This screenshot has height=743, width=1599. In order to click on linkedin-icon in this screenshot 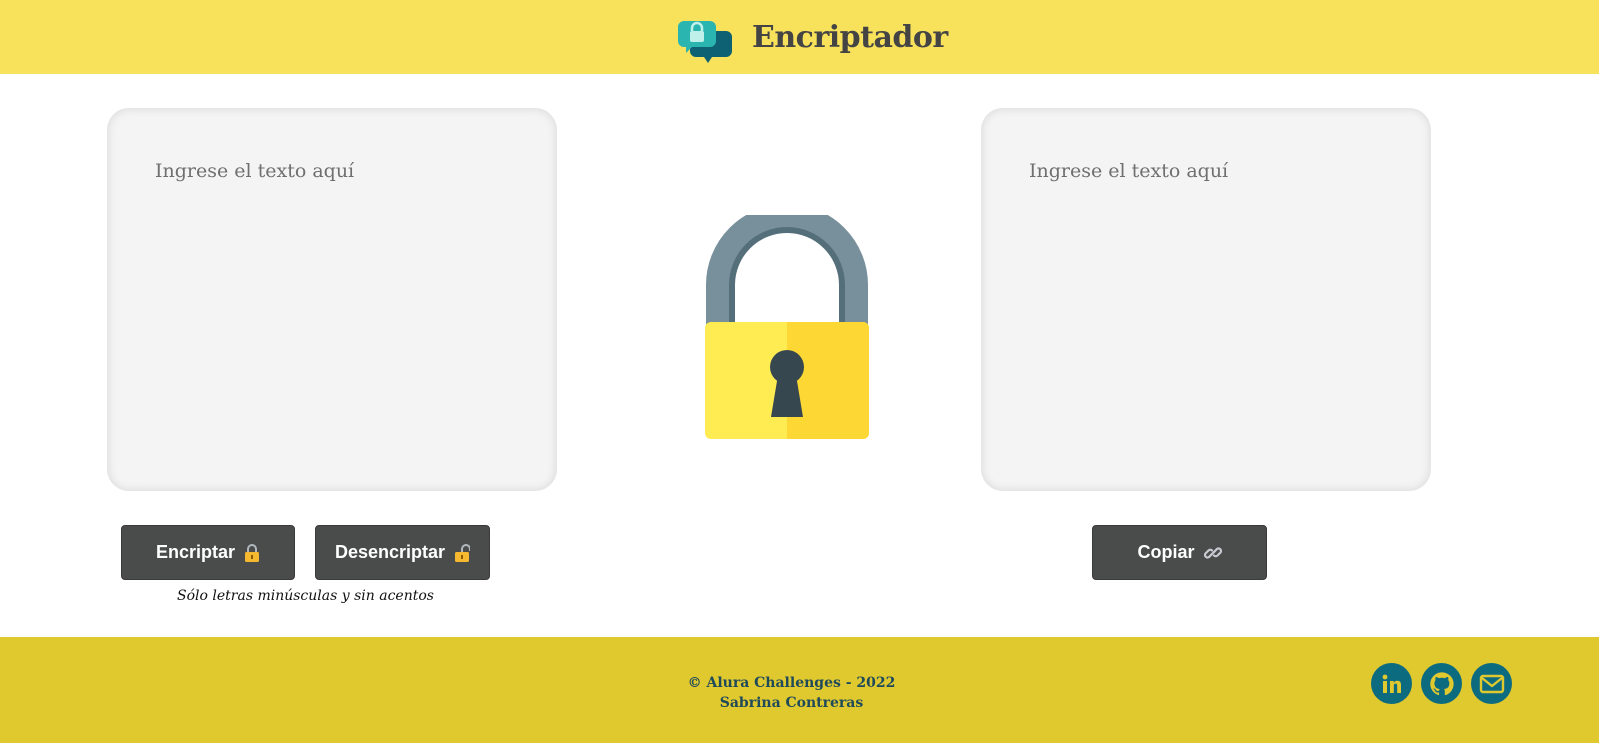, I will do `click(1391, 683)`.